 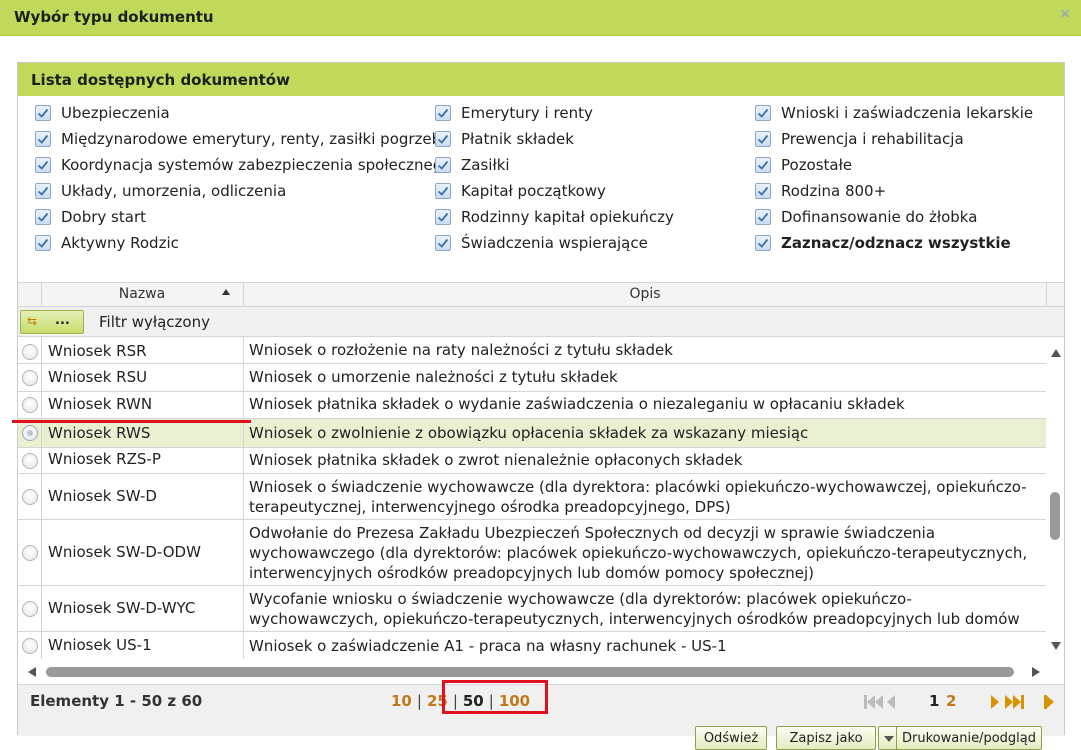 I want to click on row-name: Wniosek SW-D, so click(x=102, y=496).